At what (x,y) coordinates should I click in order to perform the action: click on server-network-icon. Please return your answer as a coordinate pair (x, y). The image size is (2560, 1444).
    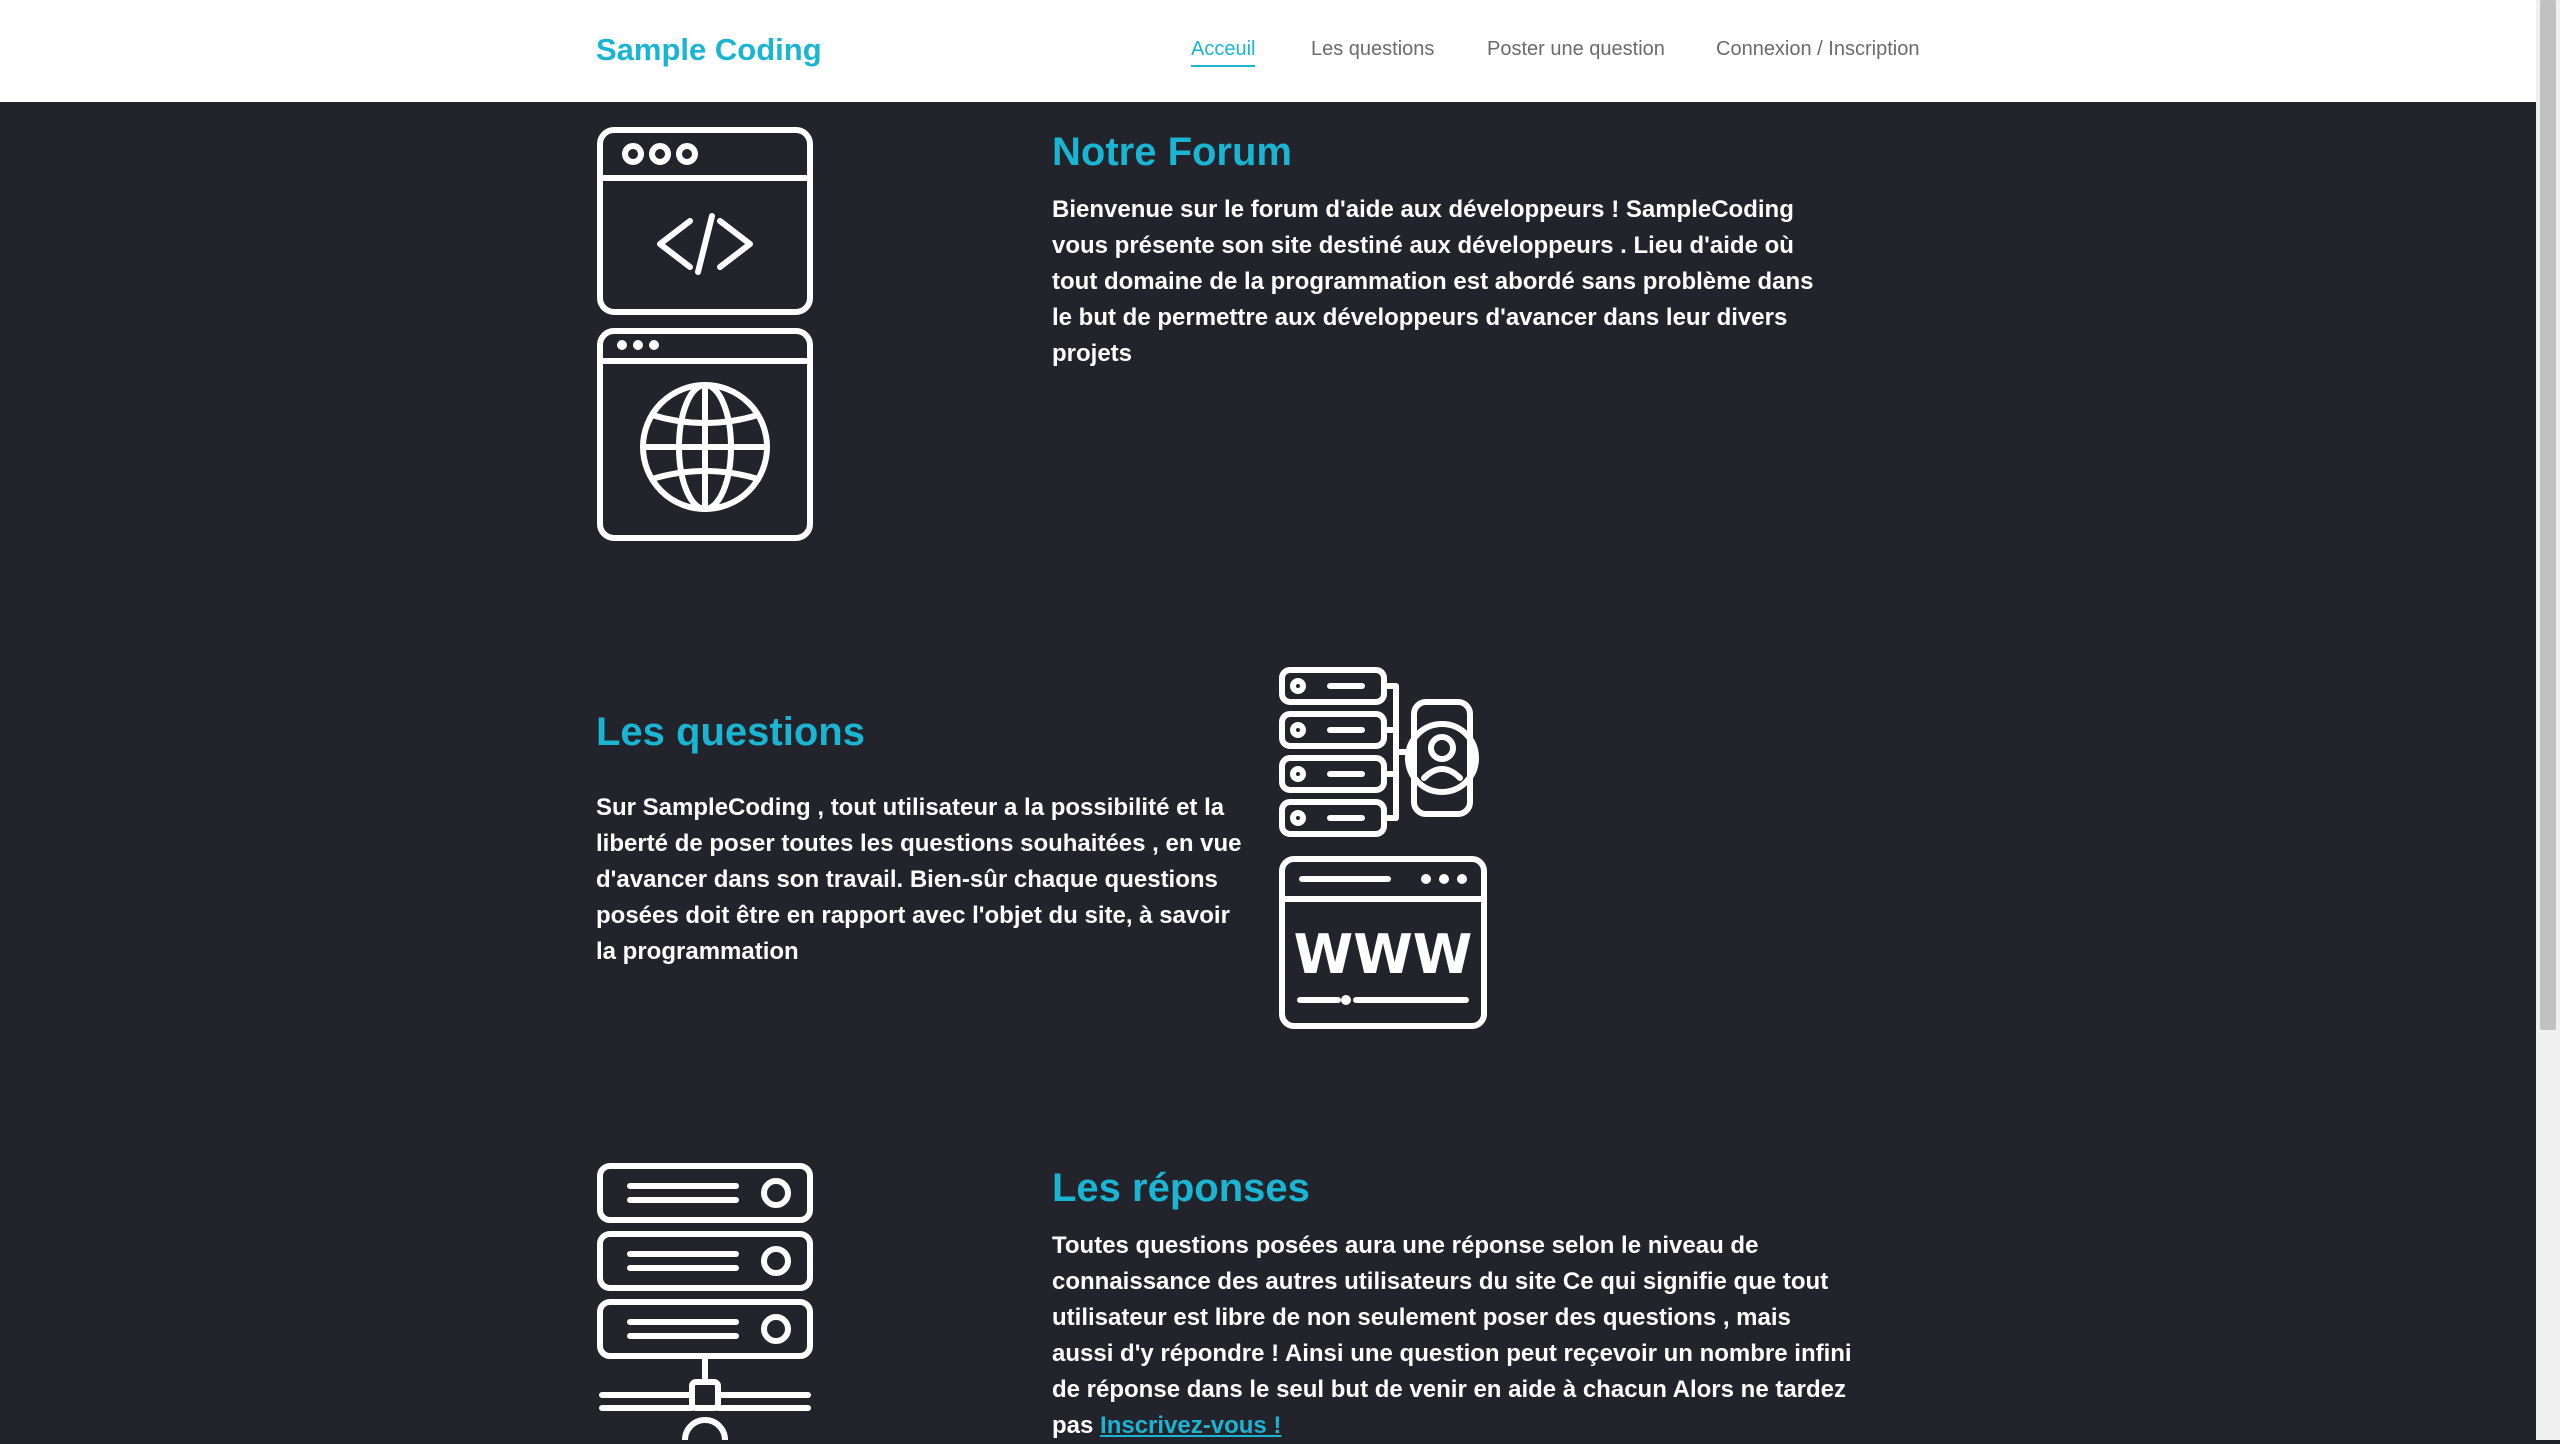
    Looking at the image, I should click on (705, 1301).